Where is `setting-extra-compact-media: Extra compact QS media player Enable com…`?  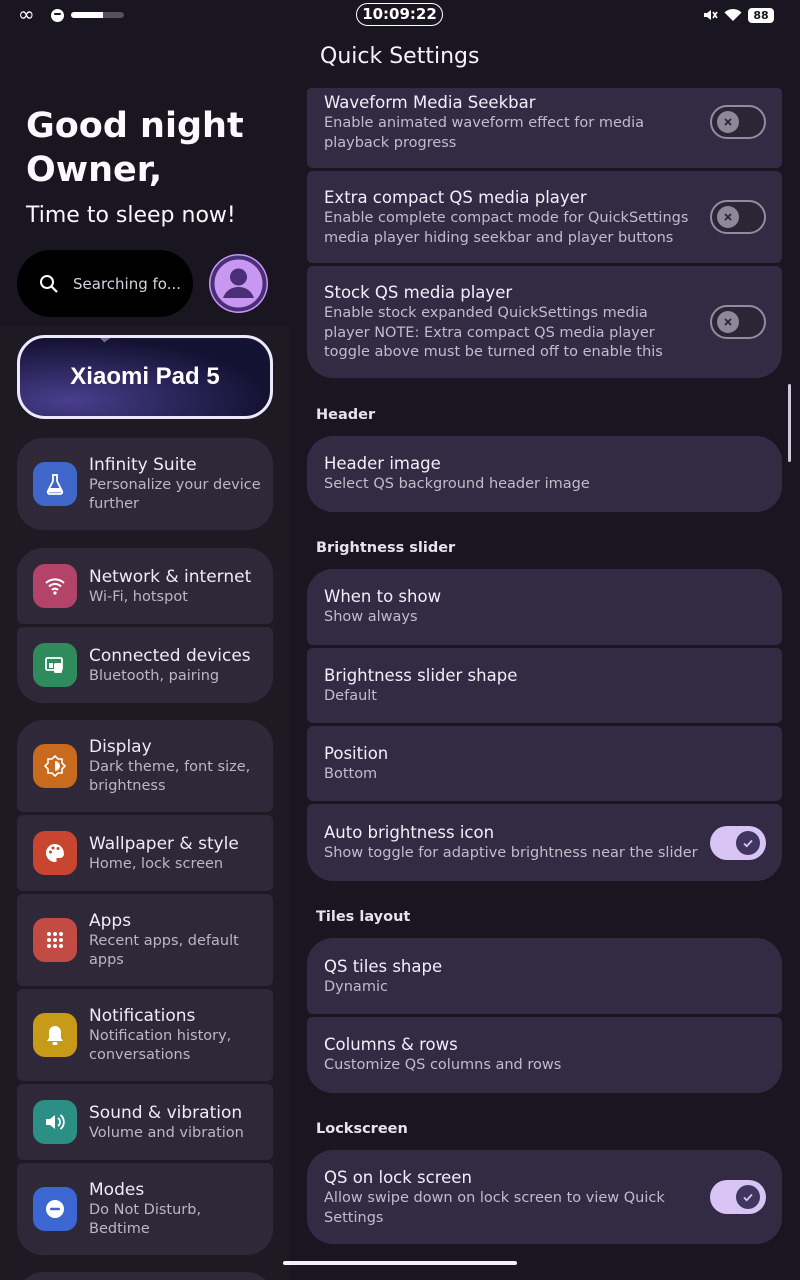 setting-extra-compact-media: Extra compact QS media player Enable com… is located at coordinates (544, 217).